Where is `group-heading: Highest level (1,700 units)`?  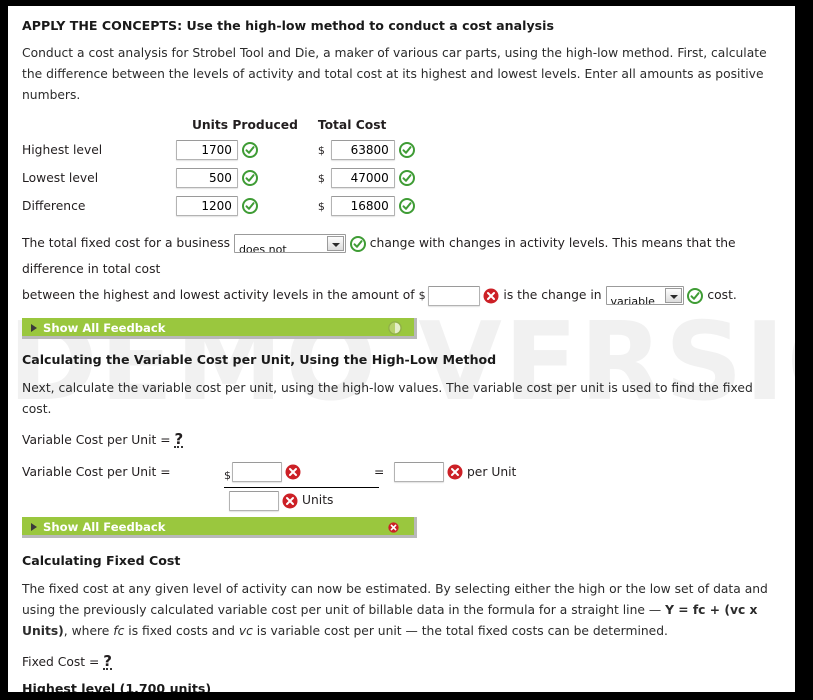 group-heading: Highest level (1,700 units) is located at coordinates (117, 686).